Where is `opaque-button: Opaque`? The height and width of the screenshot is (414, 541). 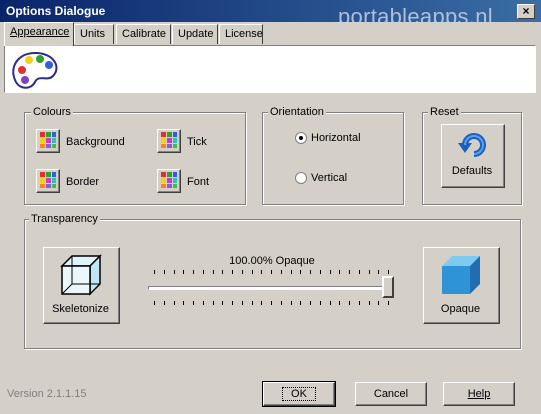
opaque-button: Opaque is located at coordinates (461, 285).